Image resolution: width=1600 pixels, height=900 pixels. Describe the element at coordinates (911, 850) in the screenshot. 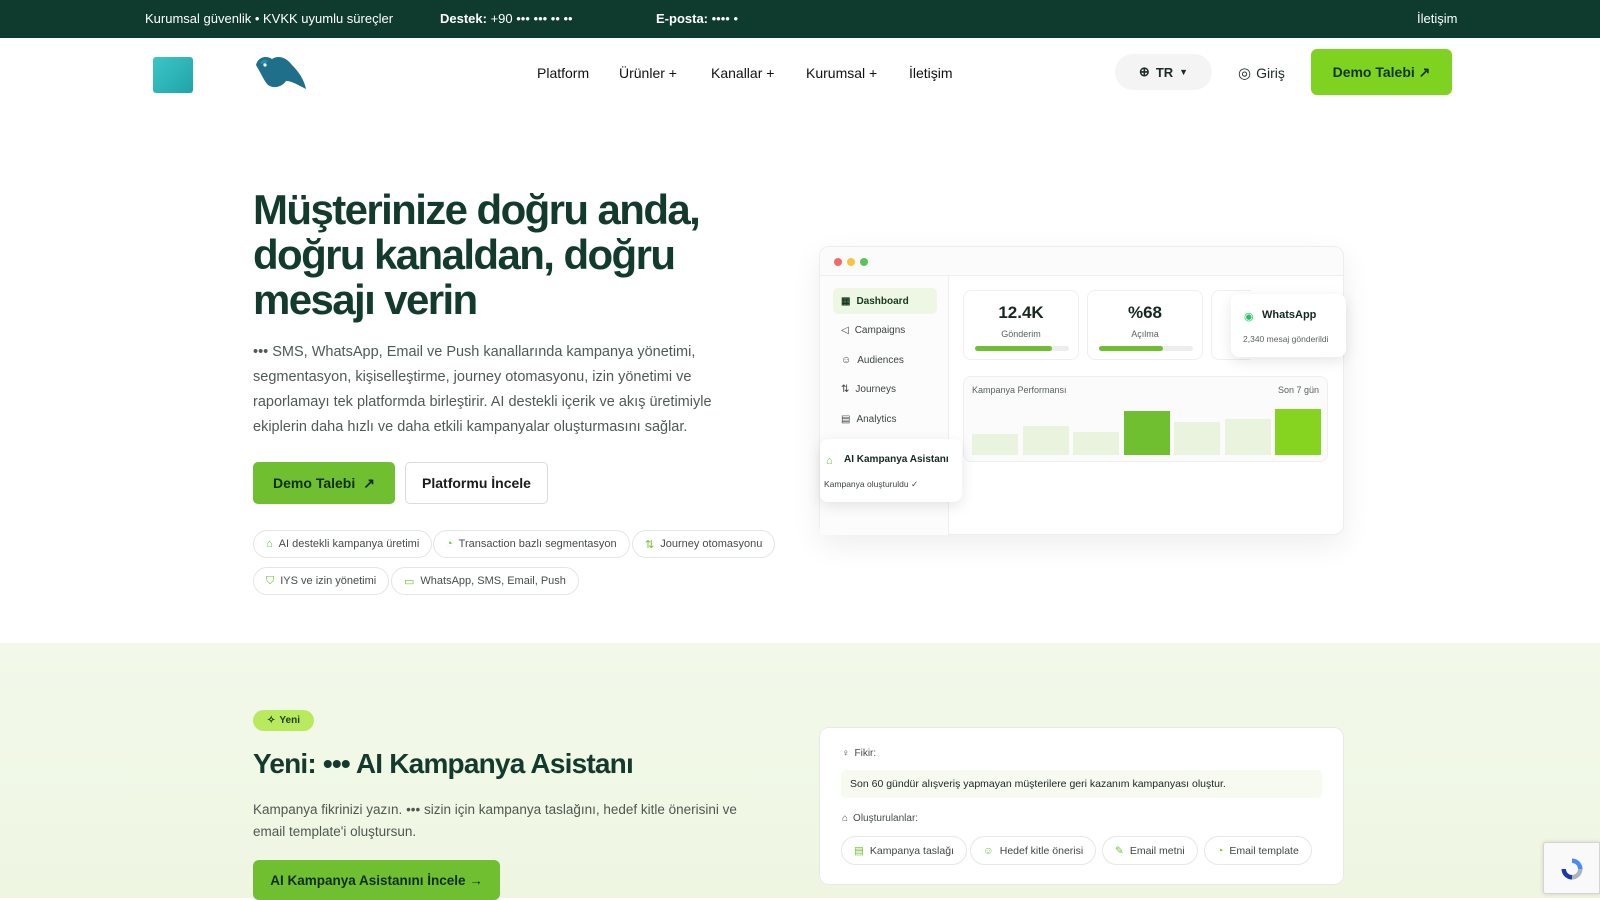

I see `chip-label: Kampanya taslağı` at that location.